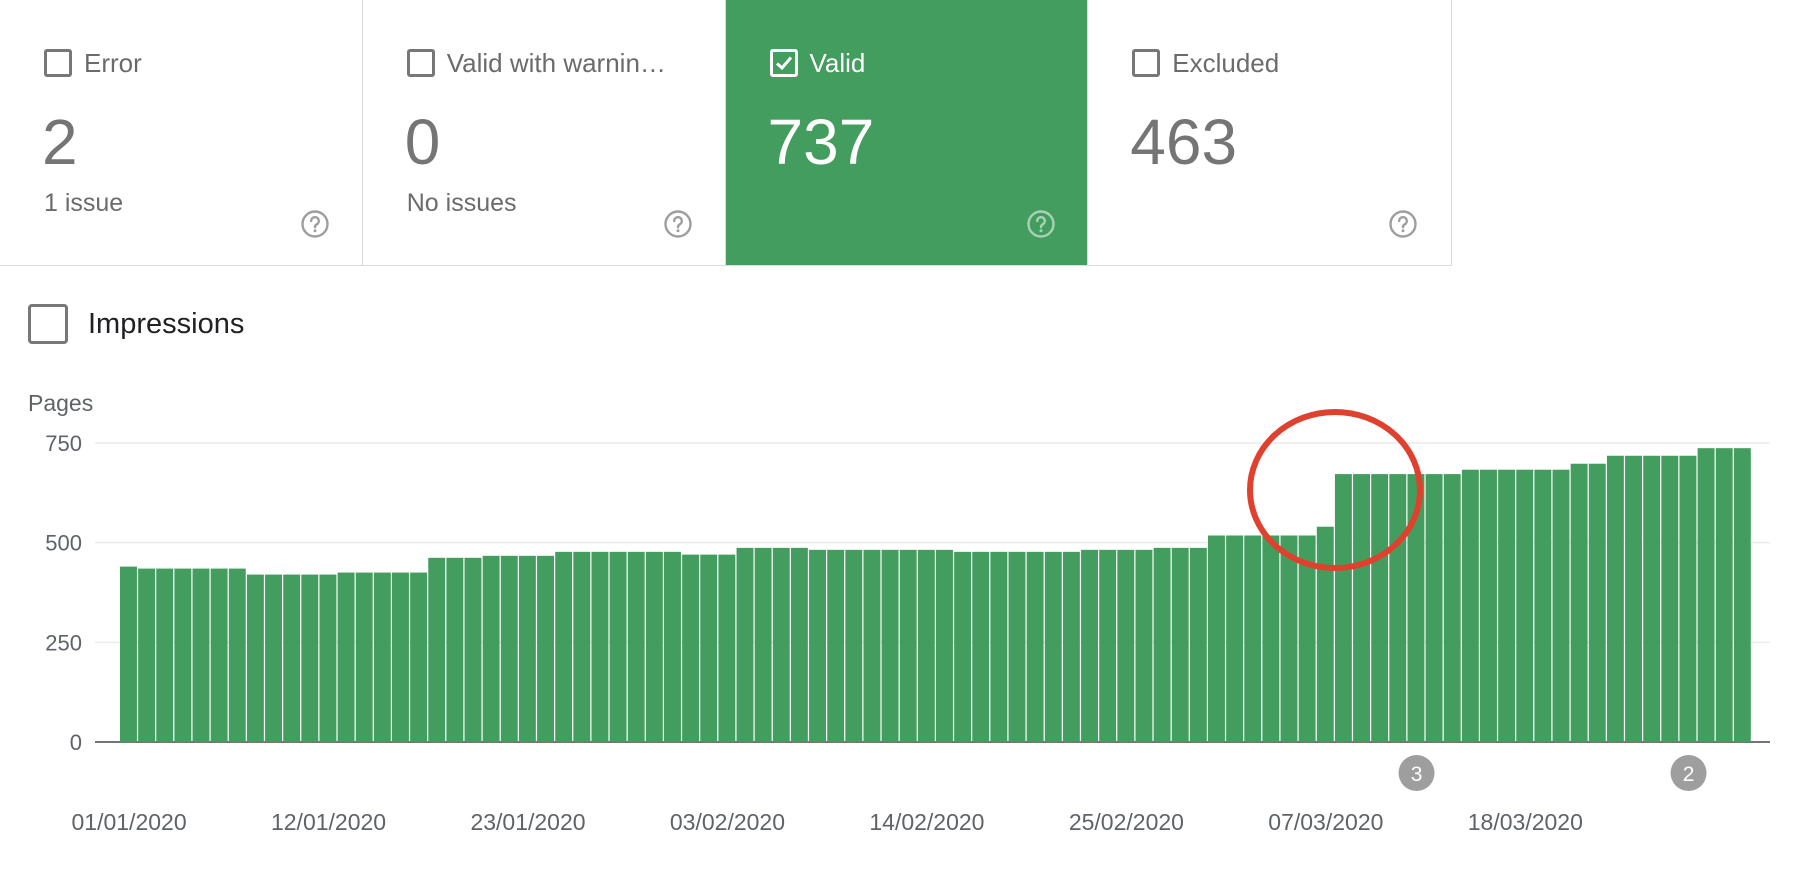  What do you see at coordinates (1226, 63) in the screenshot?
I see `card-excluded-label: Excluded` at bounding box center [1226, 63].